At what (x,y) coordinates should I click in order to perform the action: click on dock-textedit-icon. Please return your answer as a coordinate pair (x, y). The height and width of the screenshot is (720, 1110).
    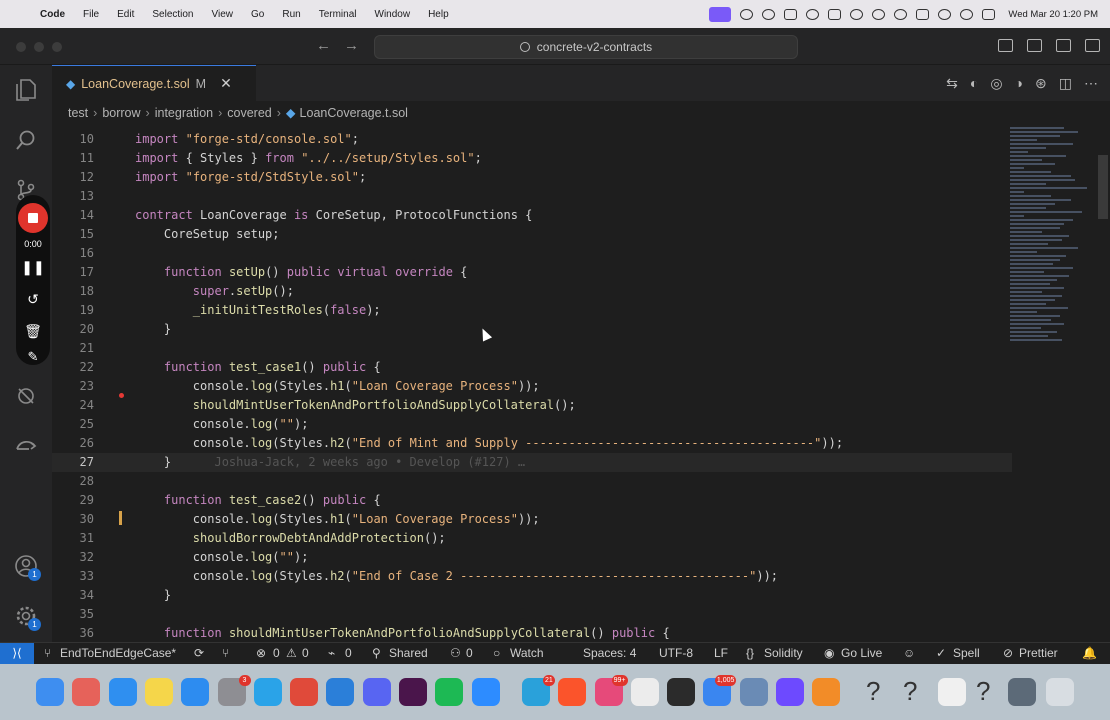
    Looking at the image, I should click on (644, 692).